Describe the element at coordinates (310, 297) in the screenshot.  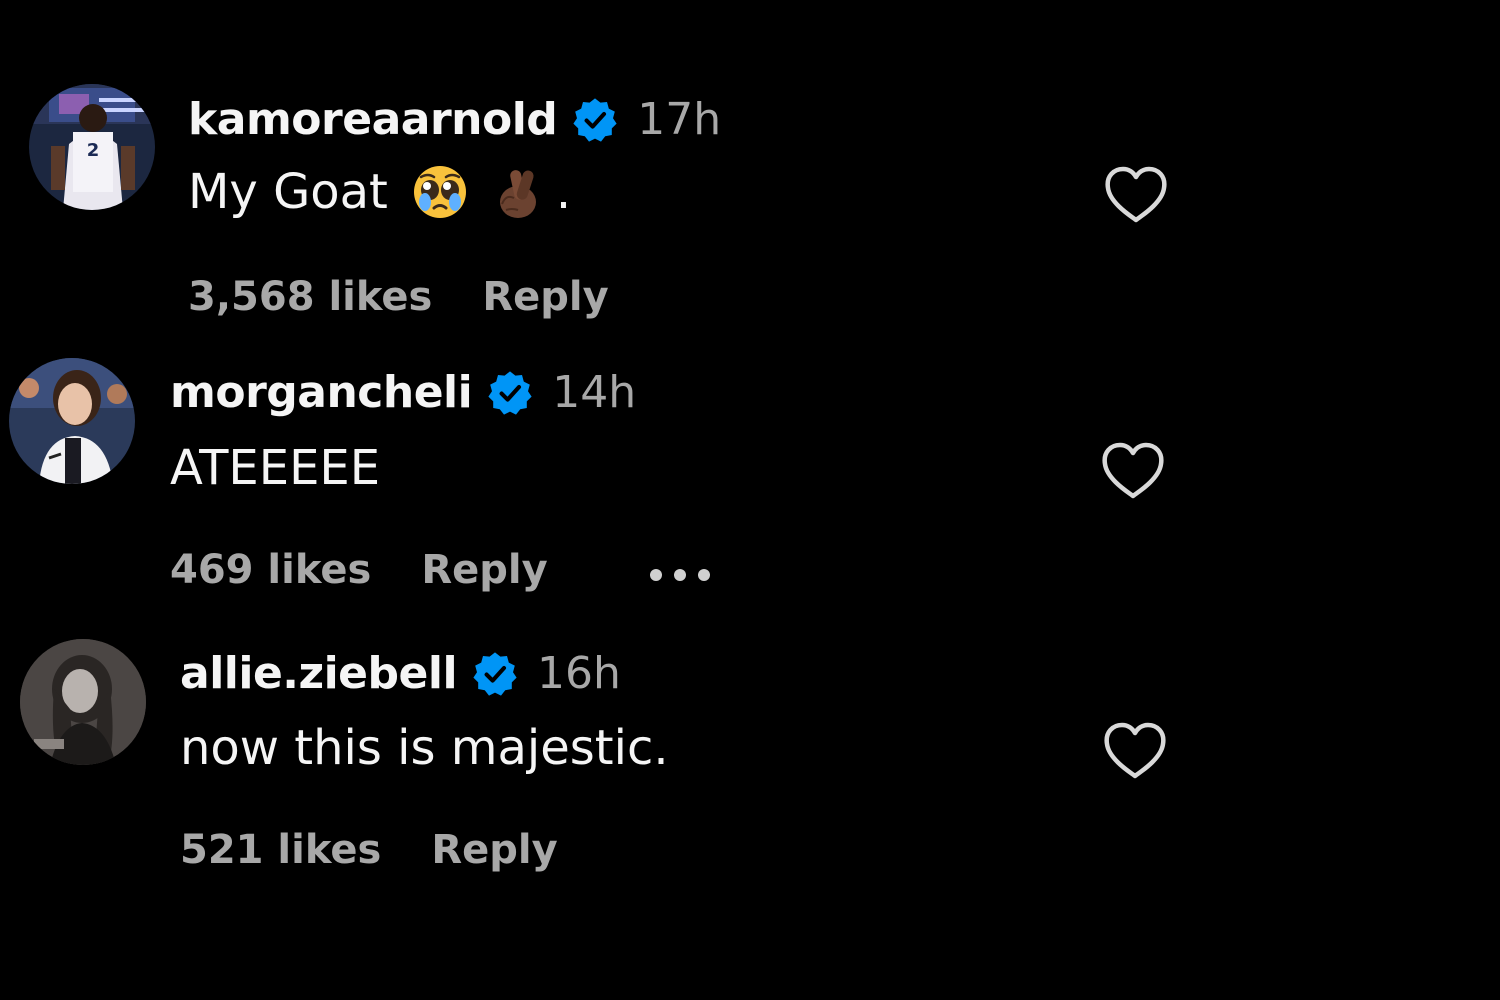
I see `likes-count: 3,568 likes` at that location.